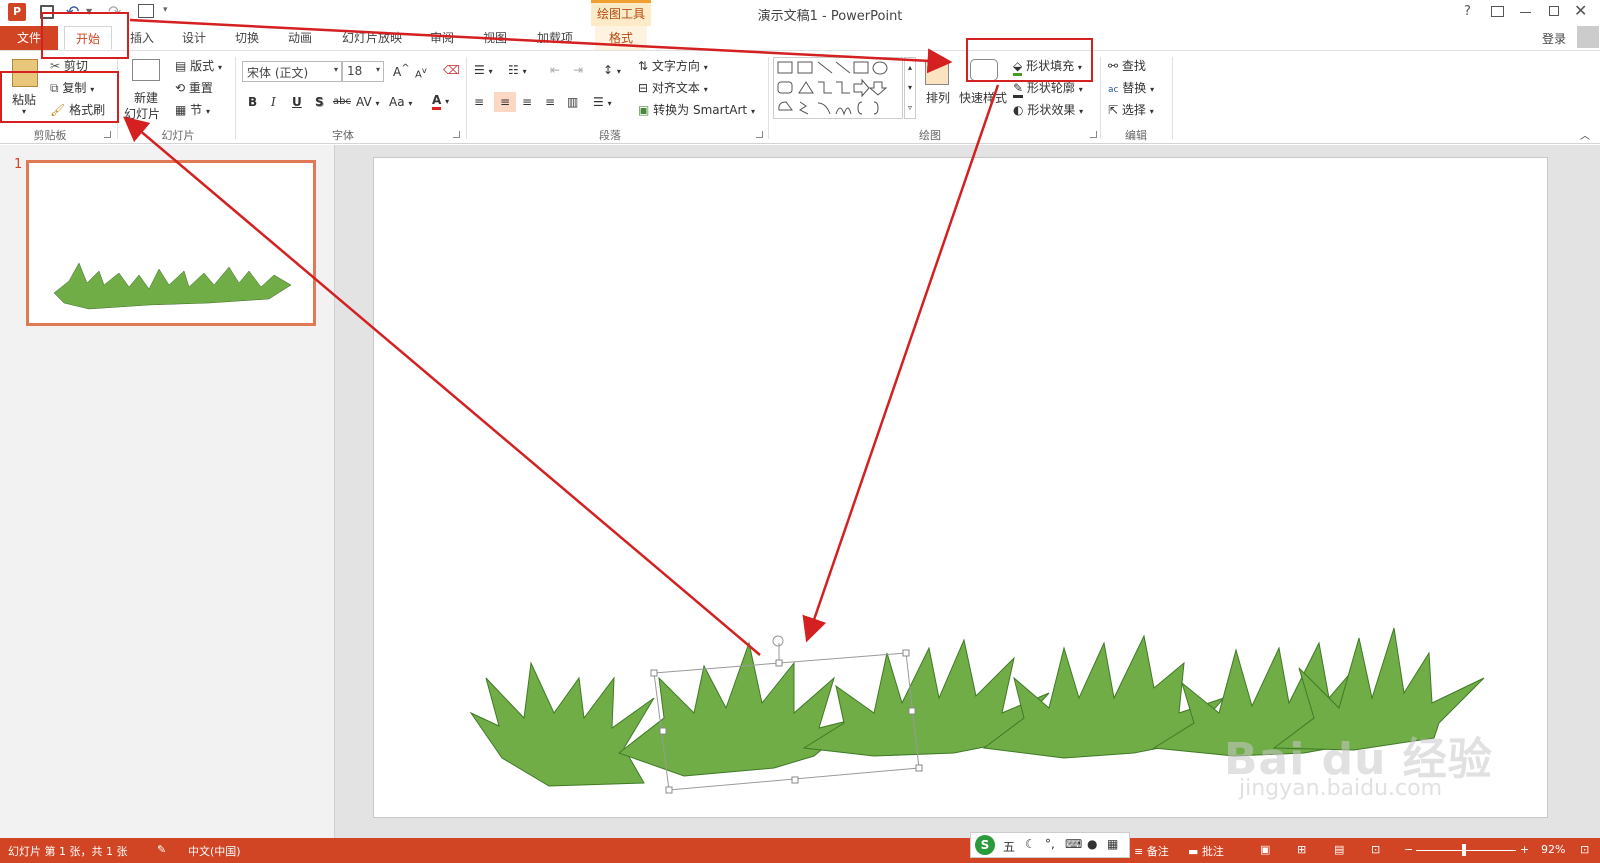  Describe the element at coordinates (72, 87) in the screenshot. I see `copy-button: ⧉ 复制 ▾` at that location.